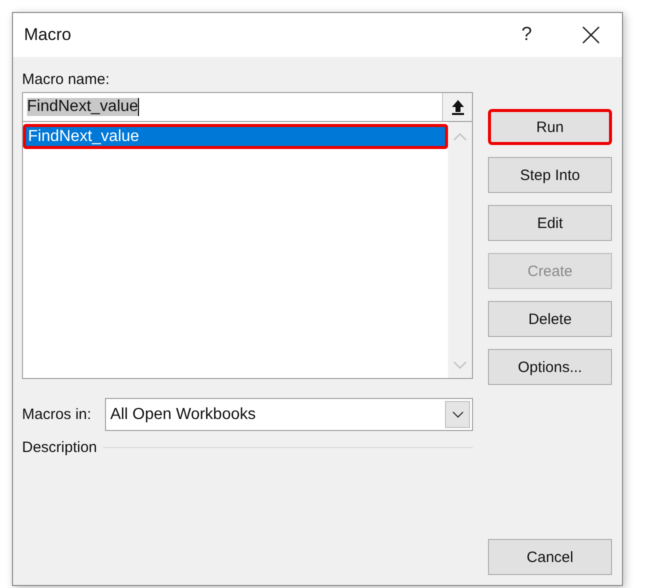 Image resolution: width=652 pixels, height=588 pixels. I want to click on chevron-down-icon, so click(458, 414).